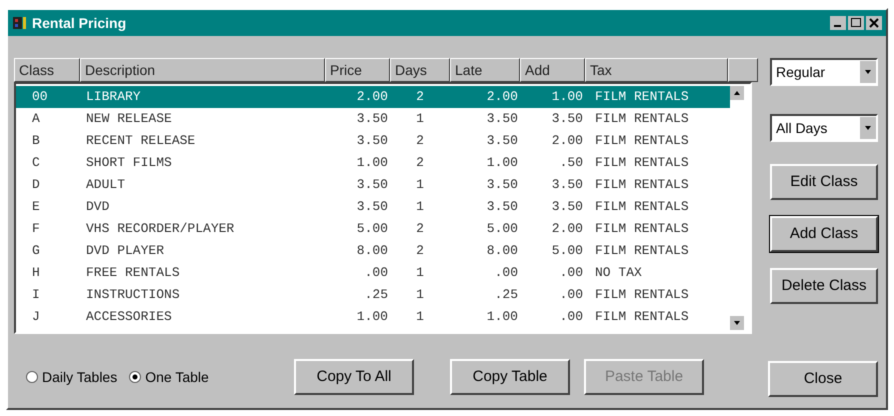  What do you see at coordinates (133, 273) in the screenshot?
I see `table-cell-text: FREE RENTALS` at bounding box center [133, 273].